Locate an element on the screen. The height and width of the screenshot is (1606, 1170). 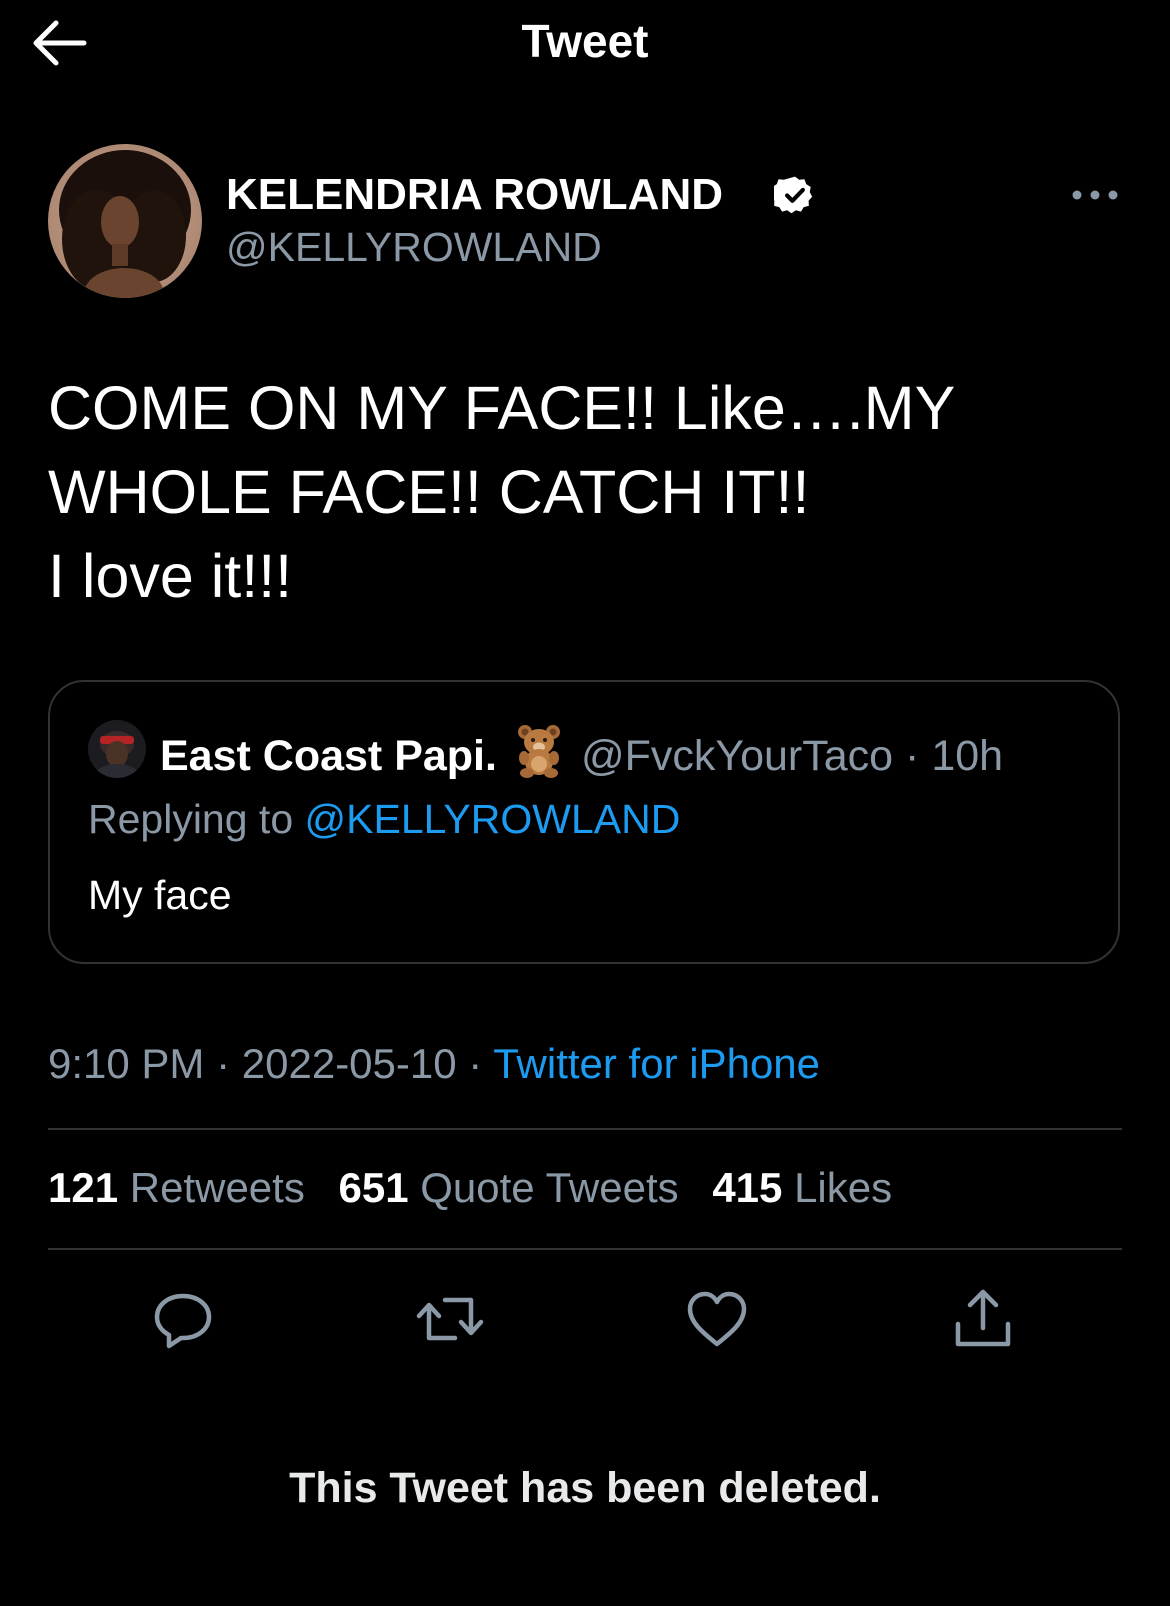
deleted-tweet-notice: This Tweet has been deleted. is located at coordinates (585, 1488).